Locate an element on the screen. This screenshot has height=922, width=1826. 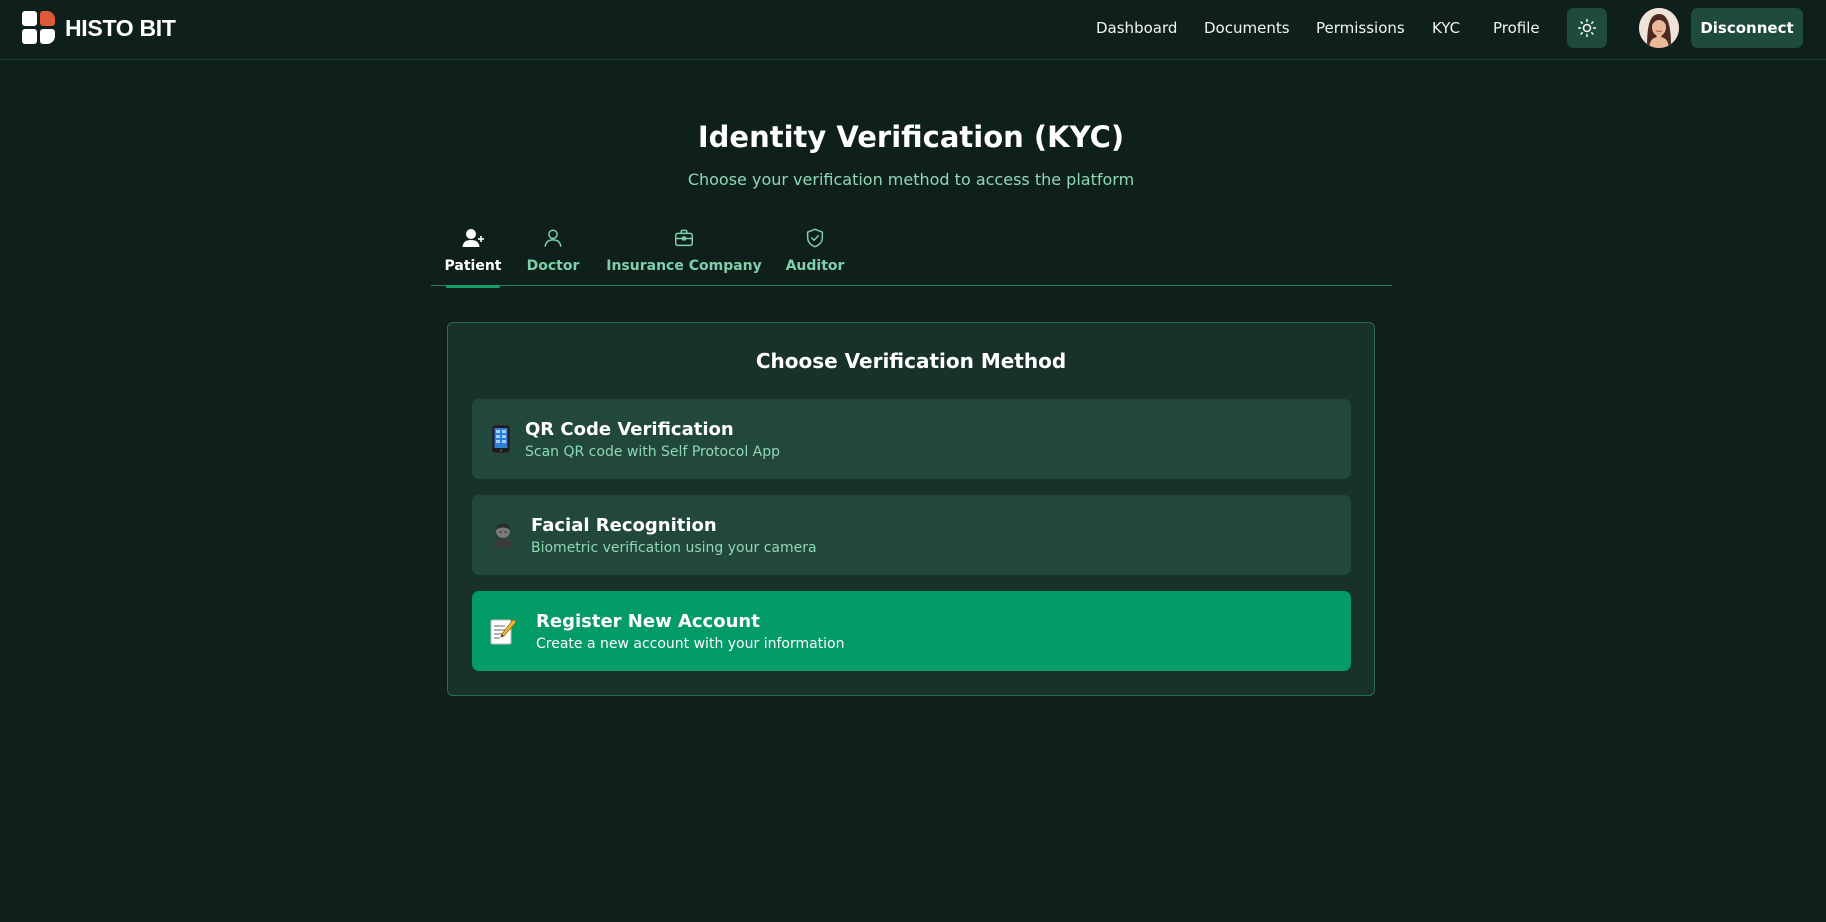
option-title: QR Code Verification is located at coordinates (629, 429).